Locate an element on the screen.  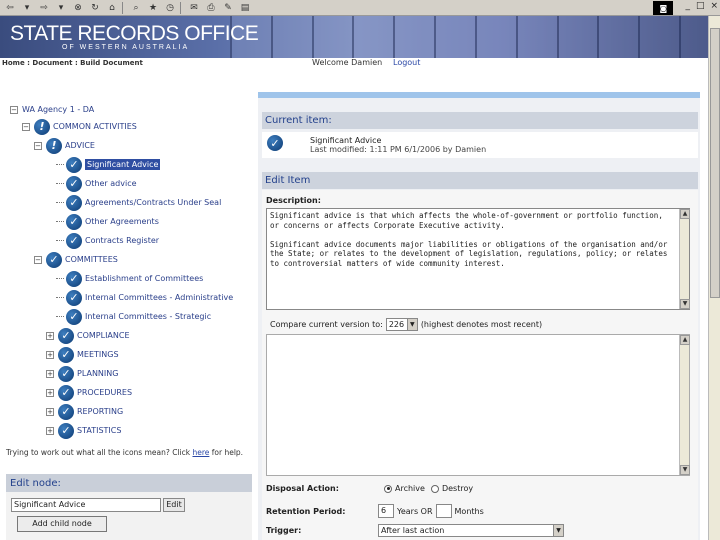
compare-version-select: 226 ▼ is located at coordinates (401, 324).